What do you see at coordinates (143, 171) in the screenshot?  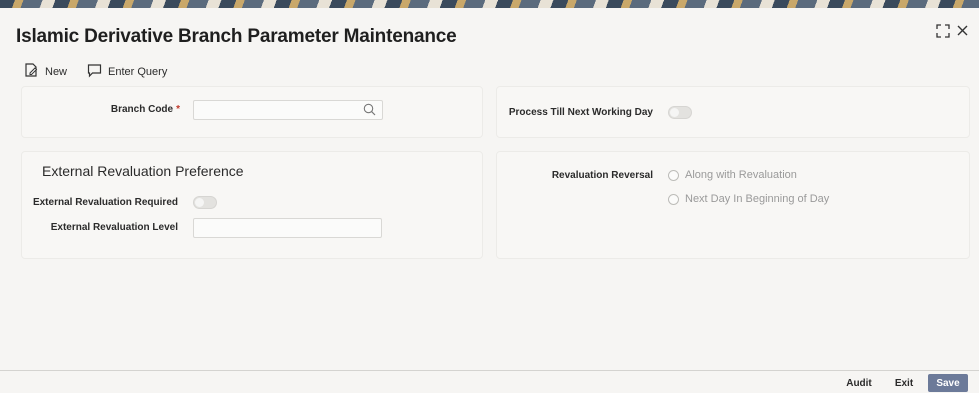 I see `external-revaluation-heading: External Revaluation Preference` at bounding box center [143, 171].